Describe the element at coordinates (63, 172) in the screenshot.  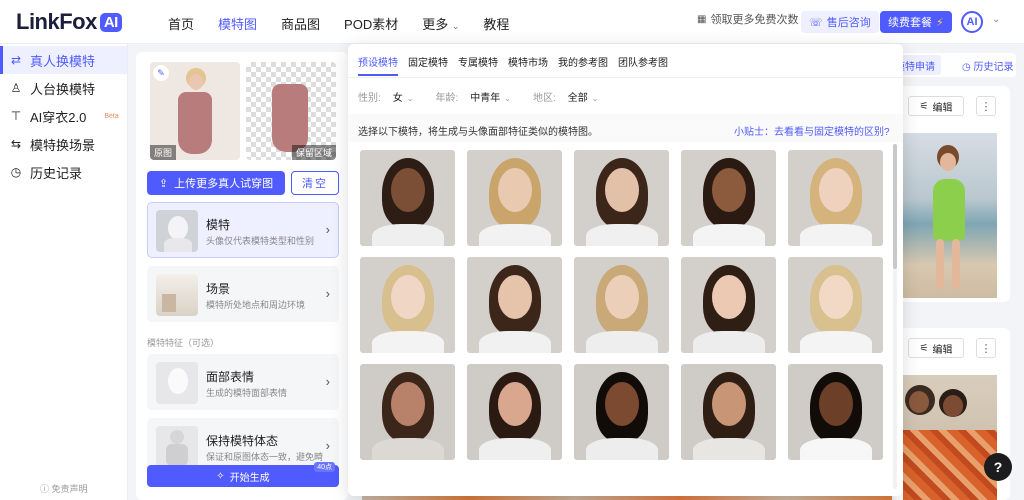
I see `sidebar-item-history: ◷ 历史记录` at that location.